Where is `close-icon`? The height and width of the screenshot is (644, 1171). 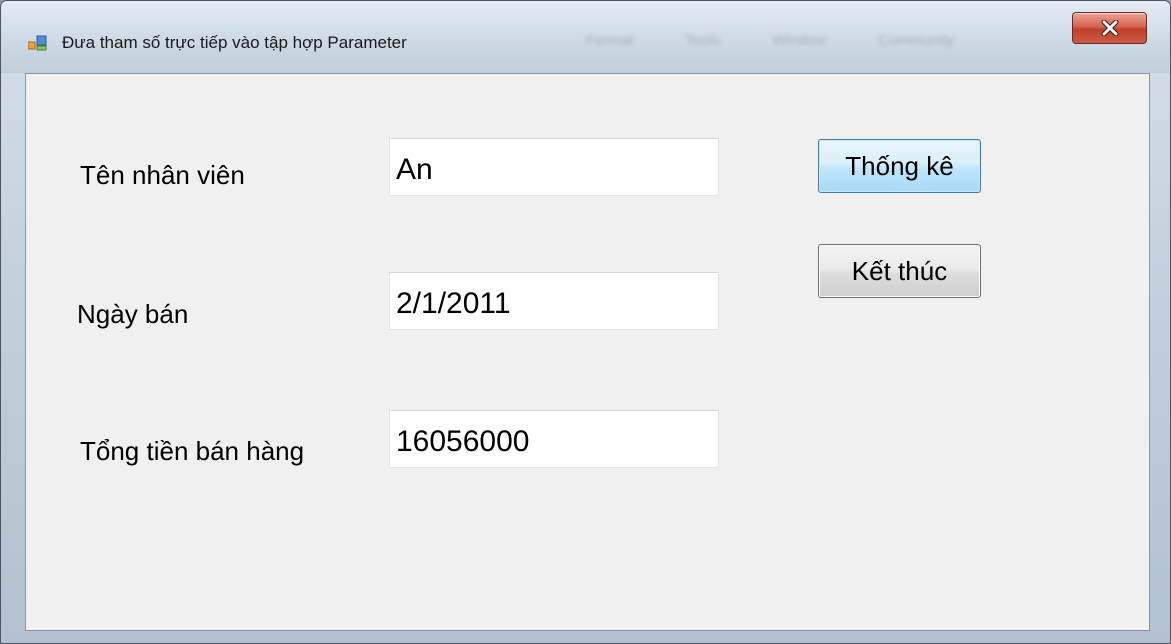
close-icon is located at coordinates (1109, 28).